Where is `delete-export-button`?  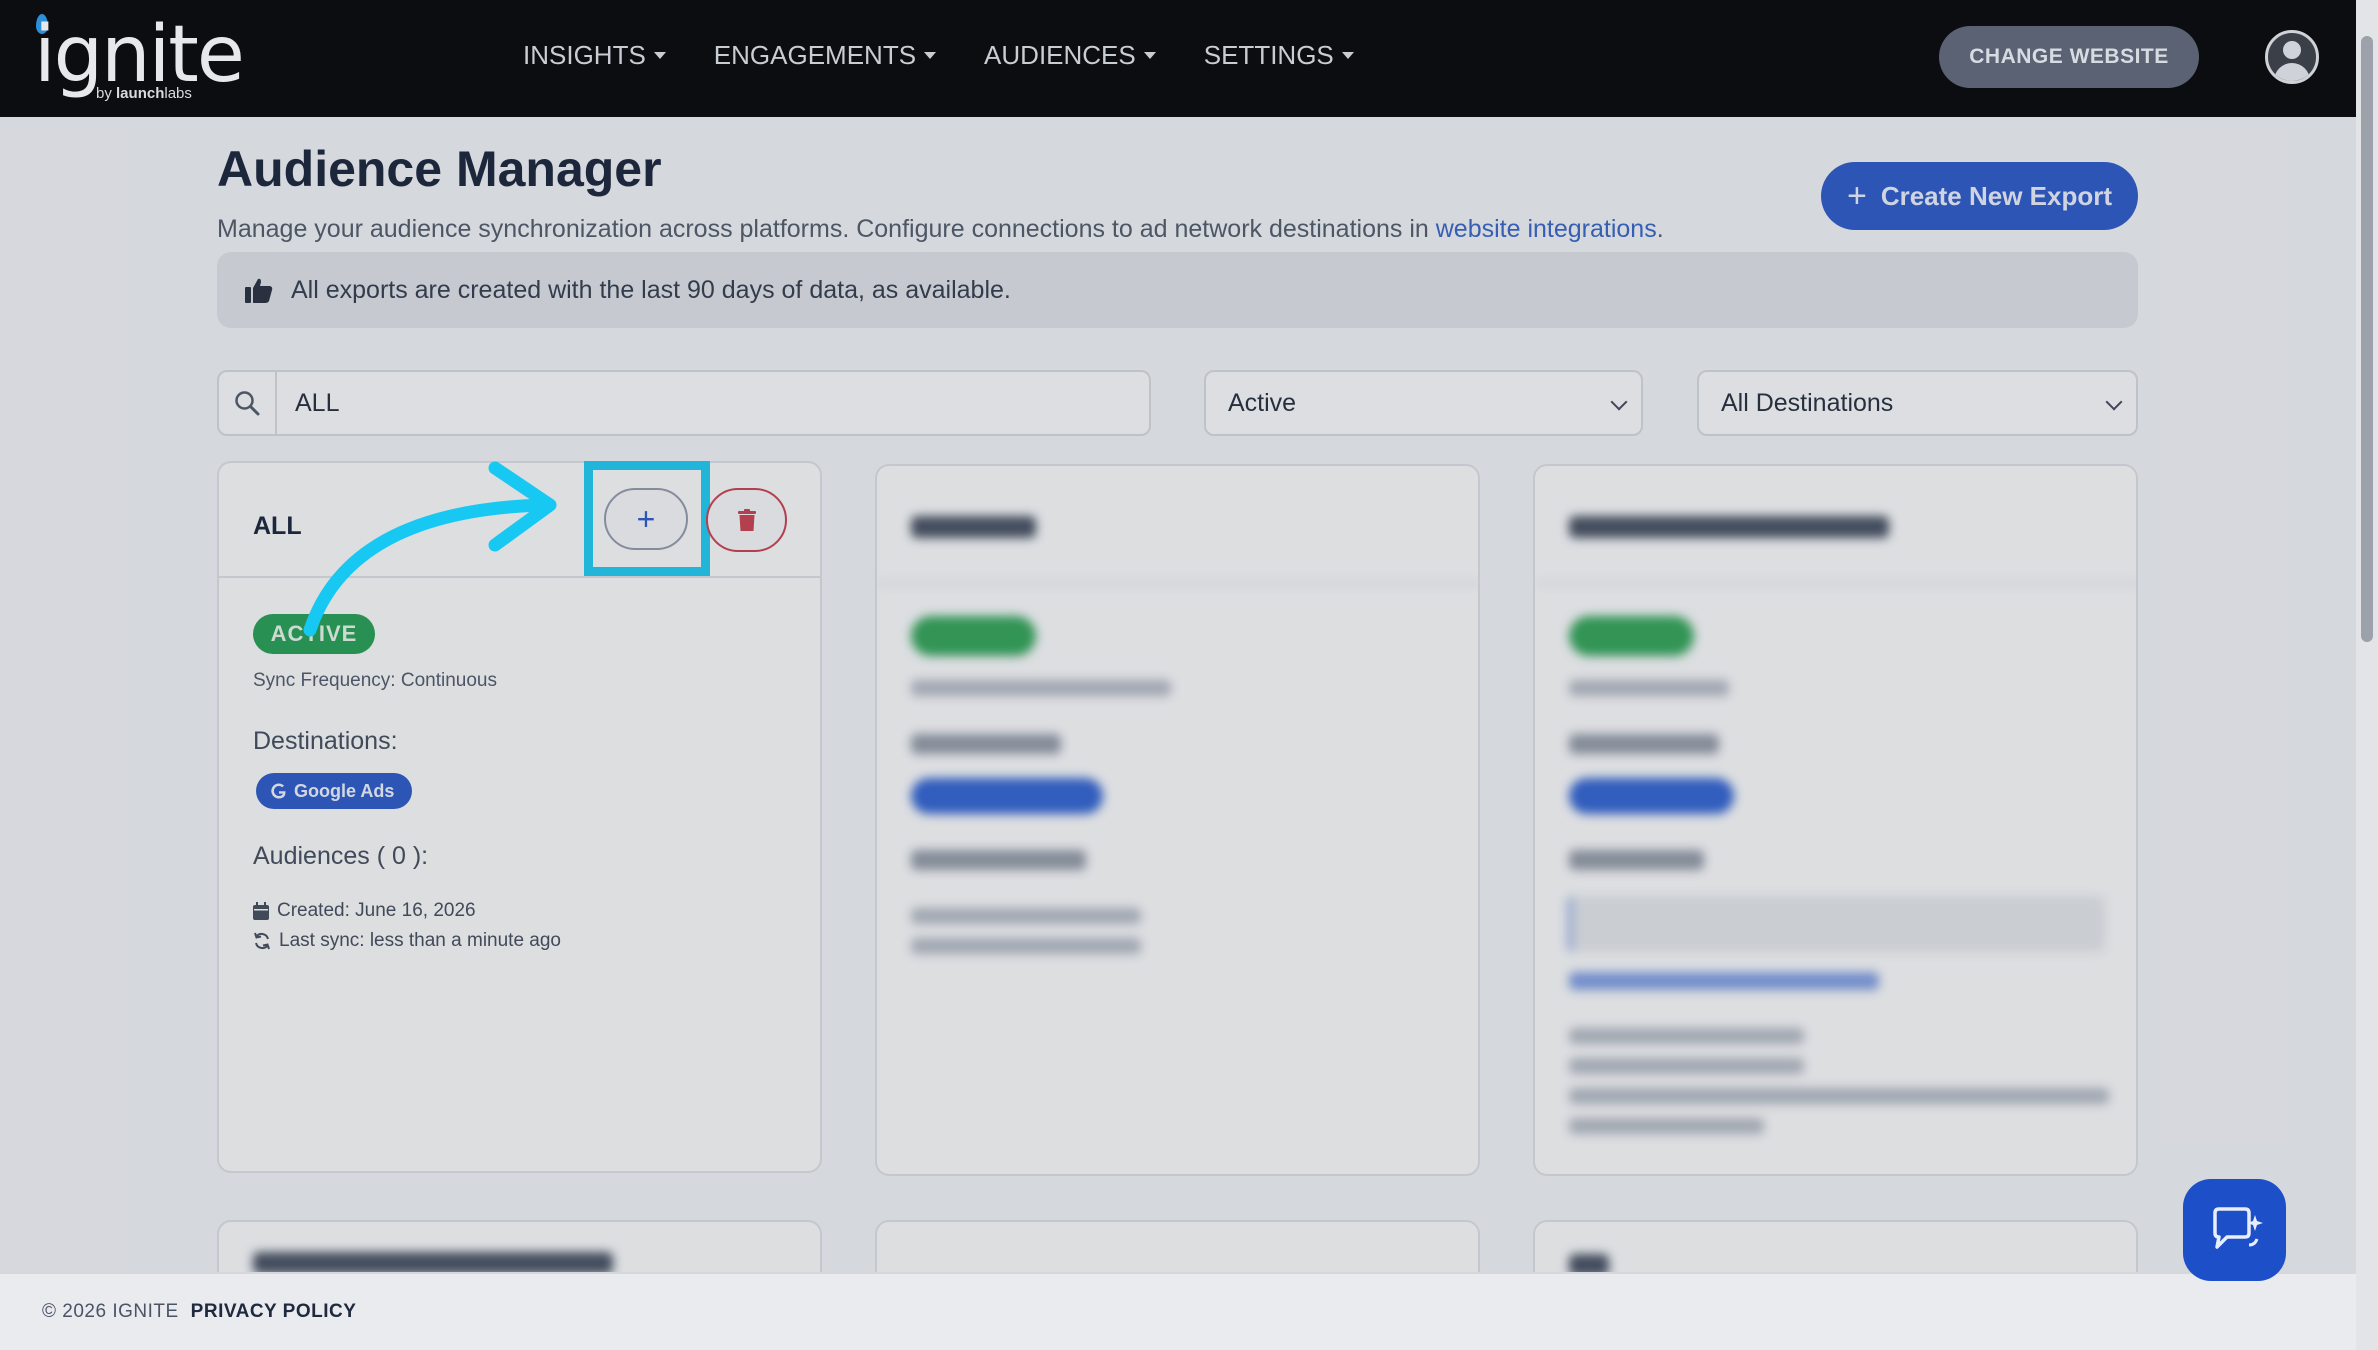
delete-export-button is located at coordinates (746, 520).